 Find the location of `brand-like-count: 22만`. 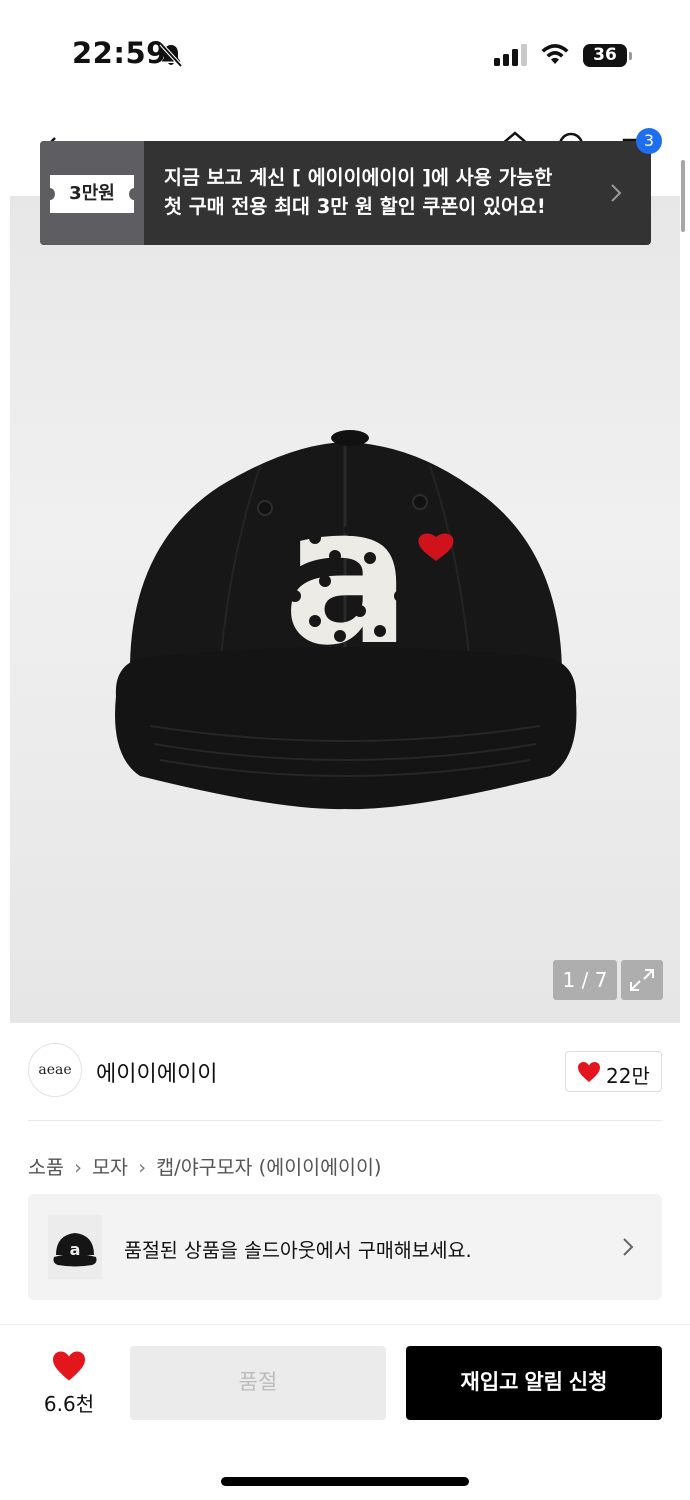

brand-like-count: 22만 is located at coordinates (628, 1076).